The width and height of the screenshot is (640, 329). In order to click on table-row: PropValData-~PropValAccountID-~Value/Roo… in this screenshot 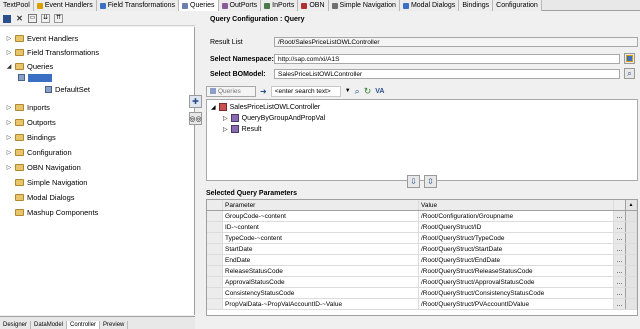, I will do `click(422, 304)`.